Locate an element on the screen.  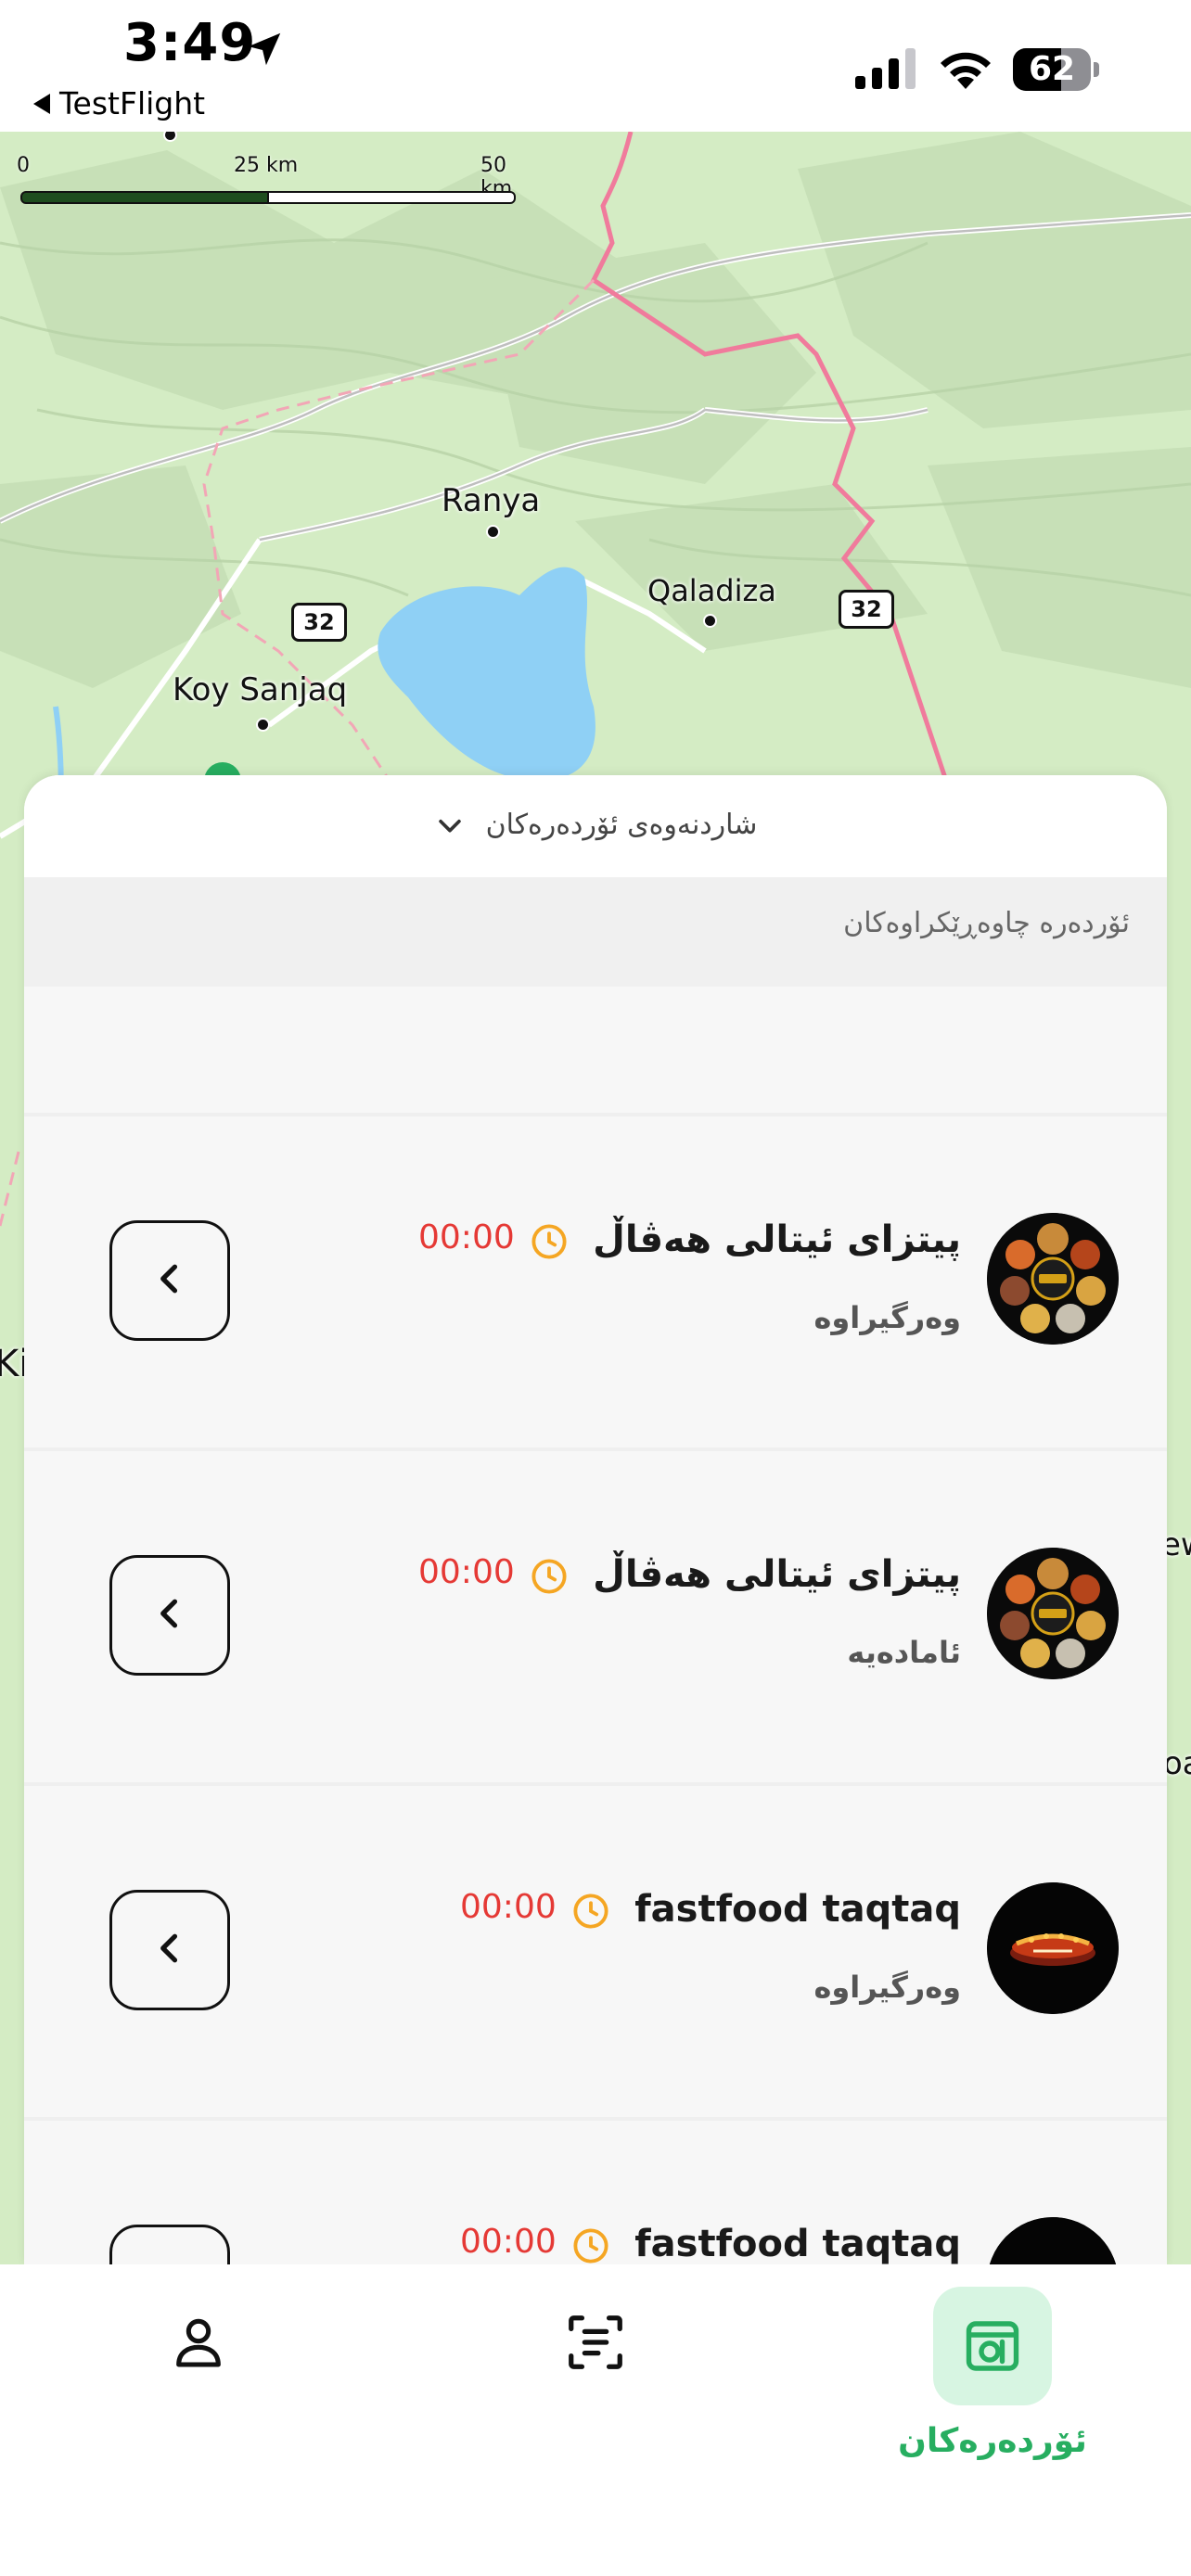
bottom-nav: ئۆردەرەکان is located at coordinates (595, 2420).